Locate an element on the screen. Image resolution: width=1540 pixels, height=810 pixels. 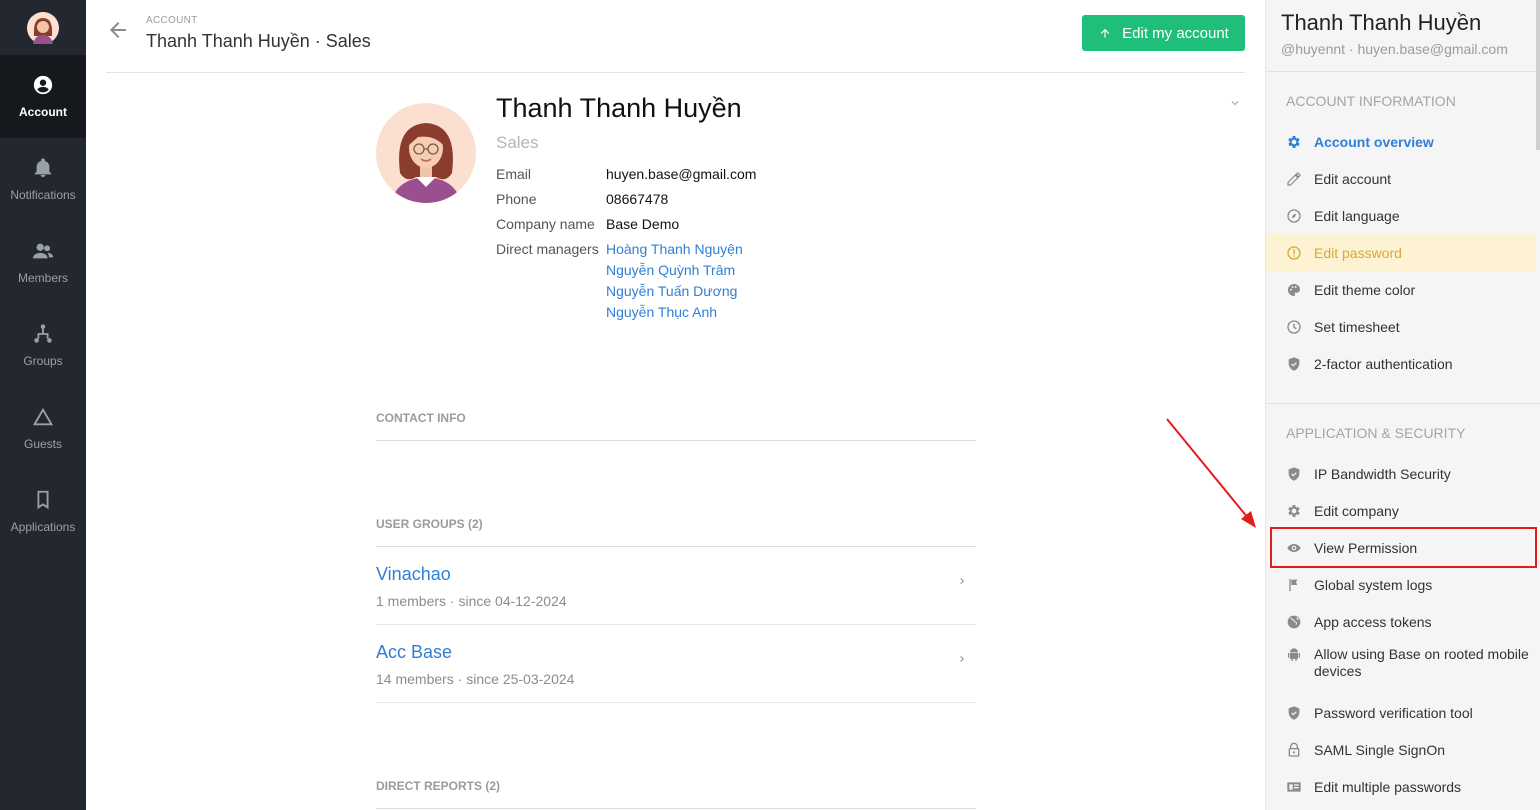
lock-icon is located at coordinates (1294, 749).